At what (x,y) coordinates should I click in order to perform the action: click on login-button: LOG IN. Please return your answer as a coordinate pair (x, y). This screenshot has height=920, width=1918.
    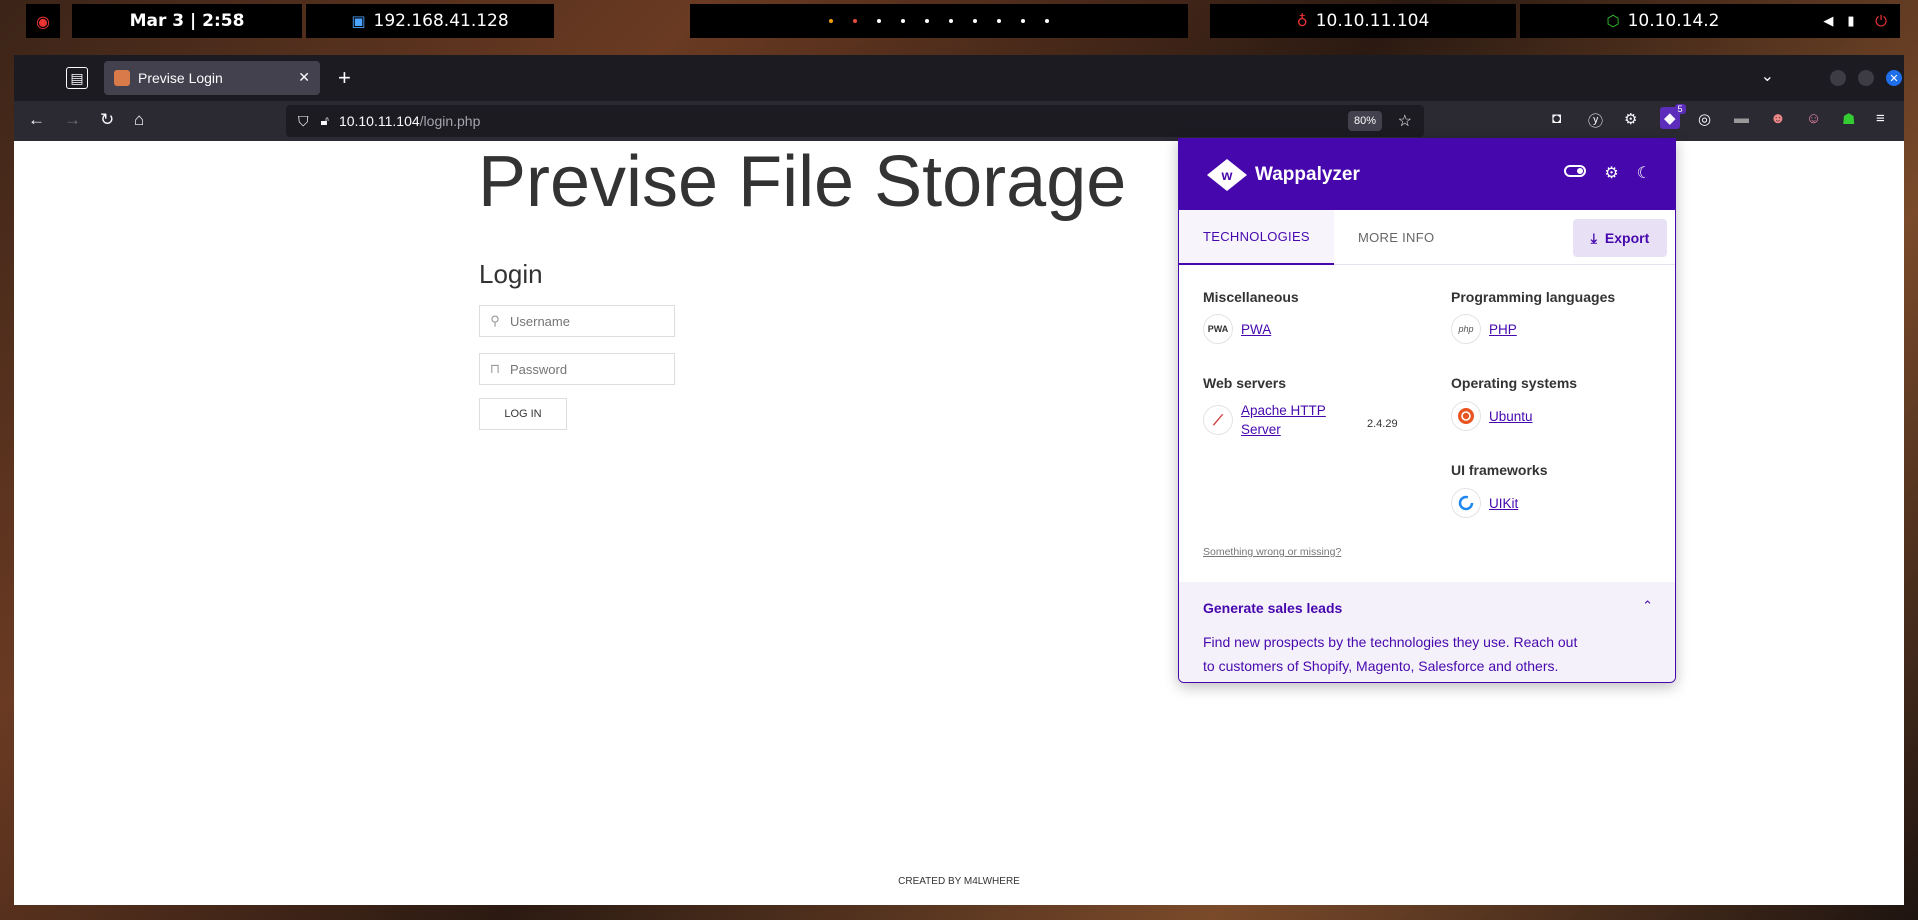
    Looking at the image, I should click on (523, 414).